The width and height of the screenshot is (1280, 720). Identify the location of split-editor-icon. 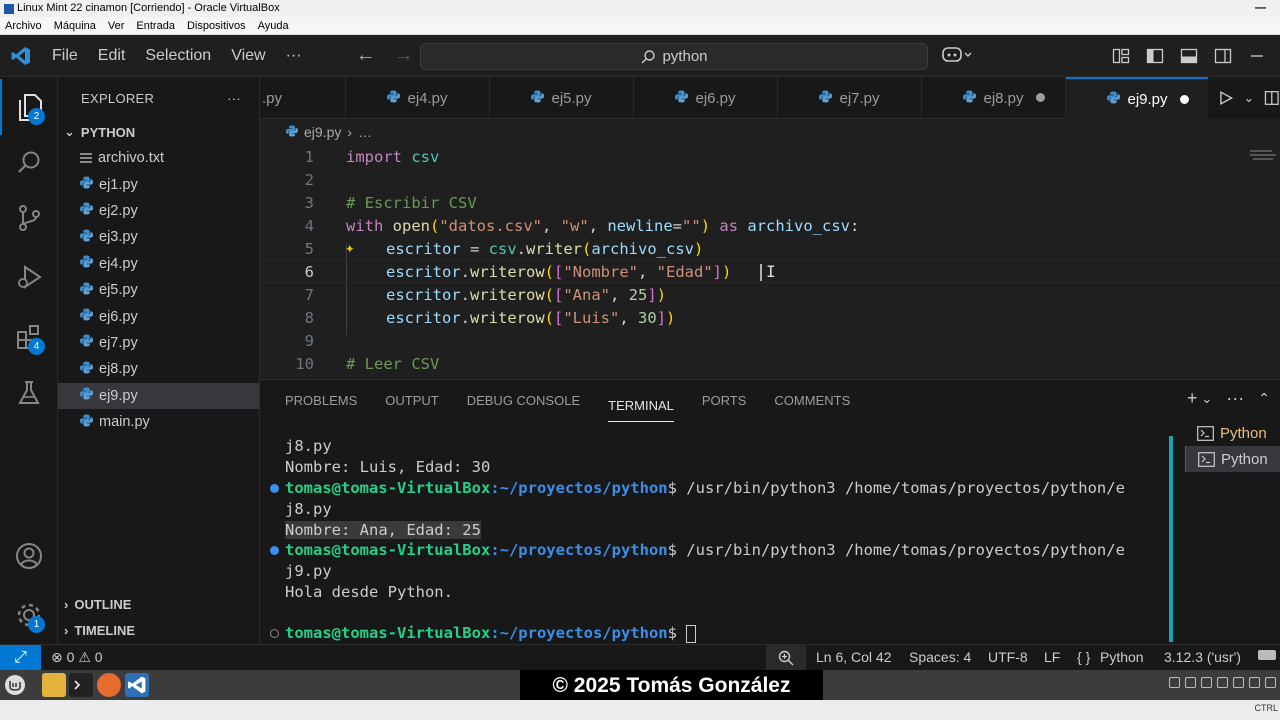
(1272, 98).